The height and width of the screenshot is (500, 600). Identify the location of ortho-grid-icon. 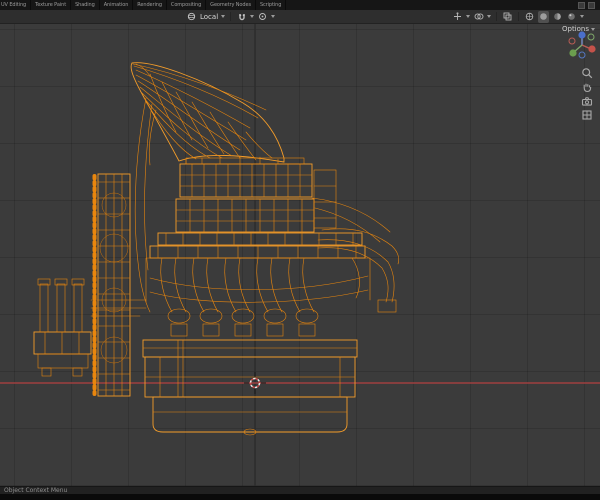
(587, 115).